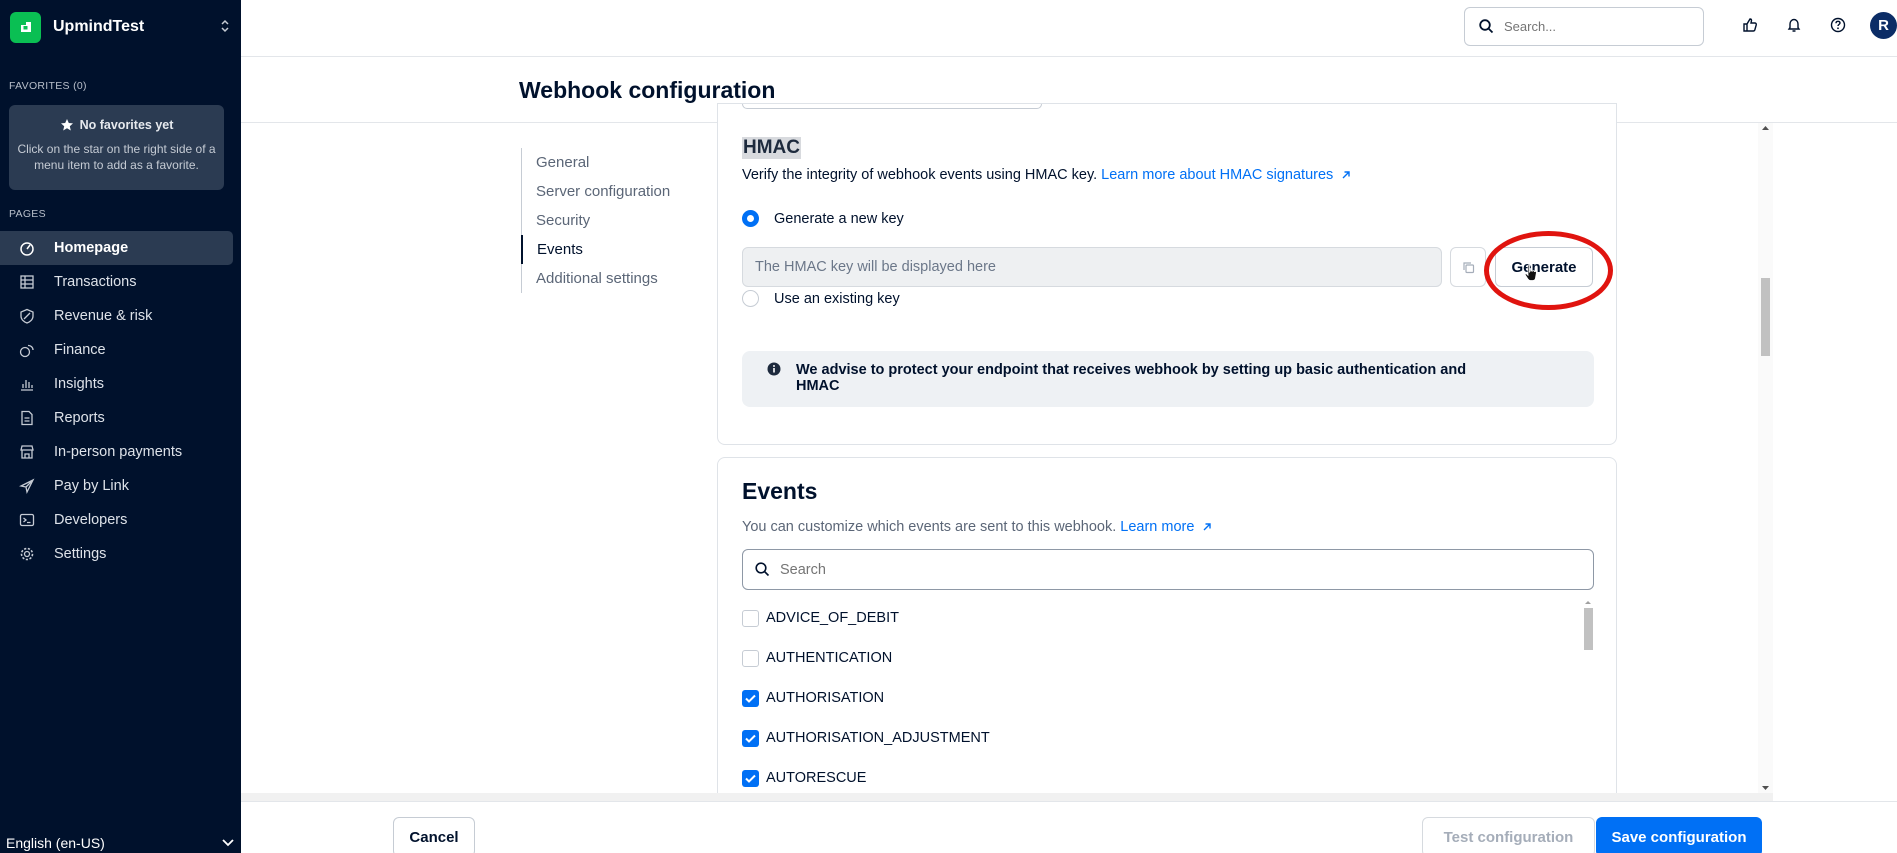 The image size is (1897, 853). I want to click on info-icon, so click(774, 369).